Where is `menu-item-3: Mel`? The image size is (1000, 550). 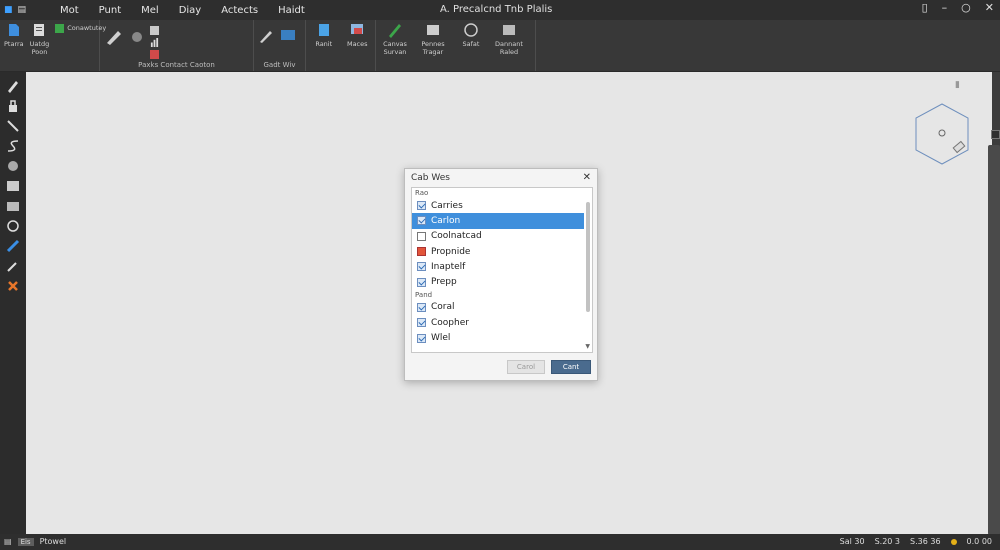 menu-item-3: Mel is located at coordinates (150, 10).